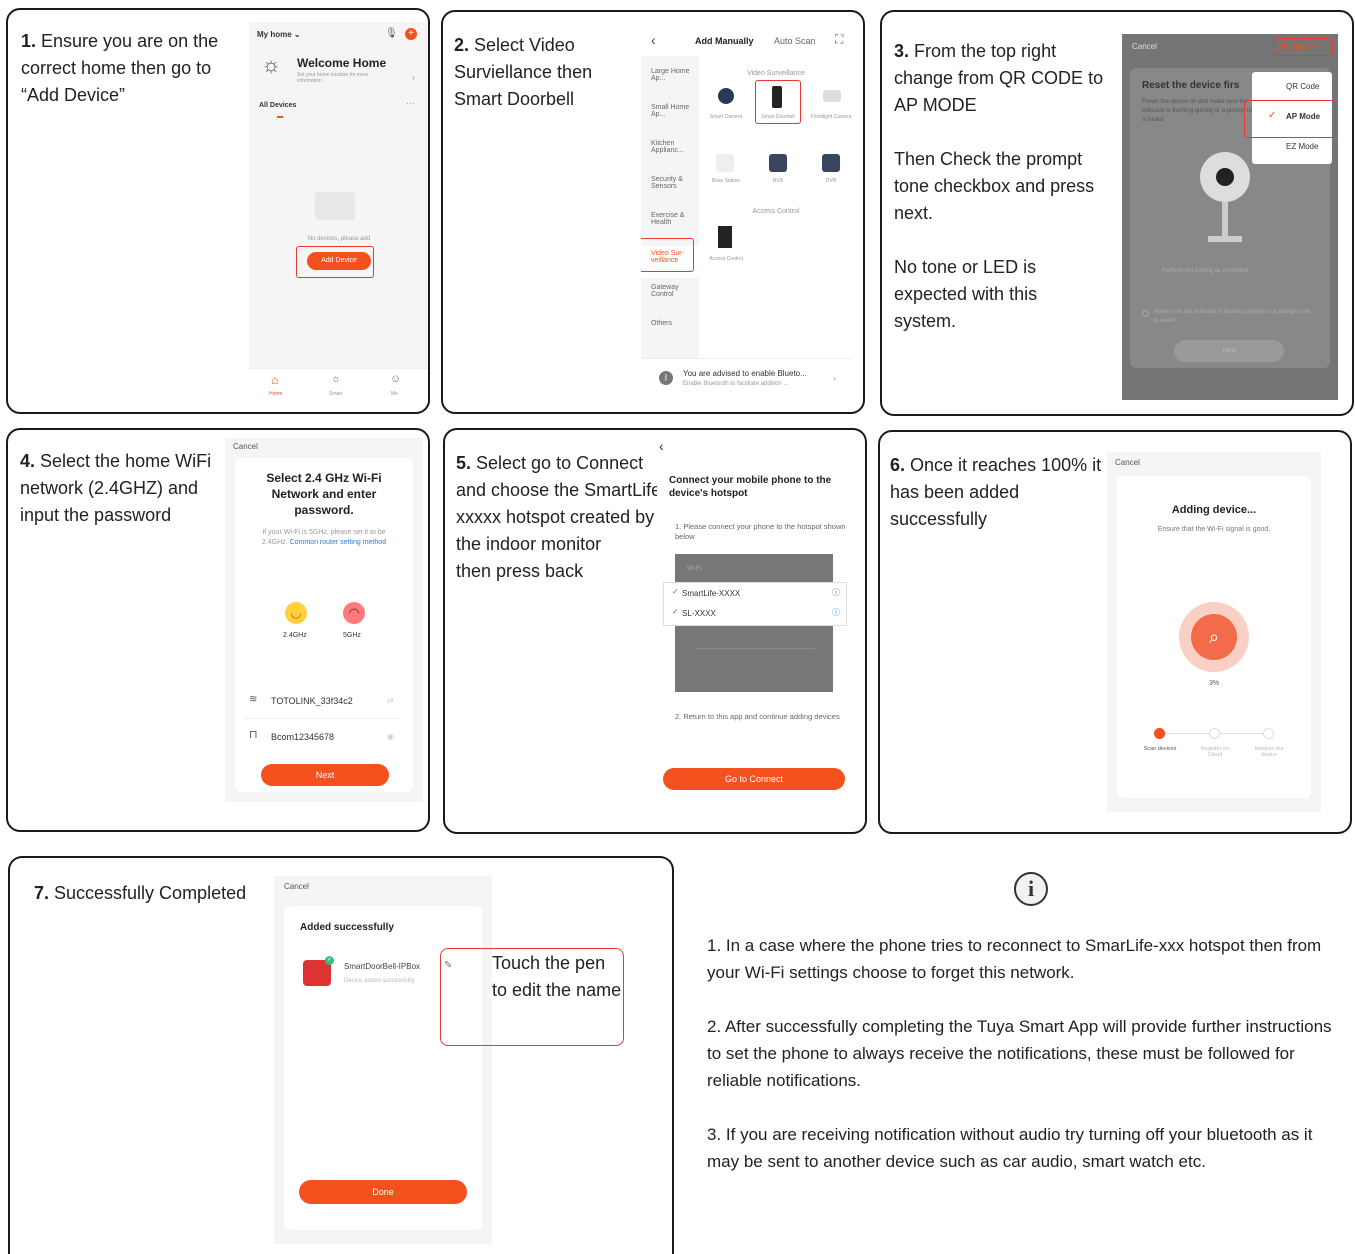 The width and height of the screenshot is (1355, 1254). What do you see at coordinates (831, 163) in the screenshot?
I see `dvr-icon` at bounding box center [831, 163].